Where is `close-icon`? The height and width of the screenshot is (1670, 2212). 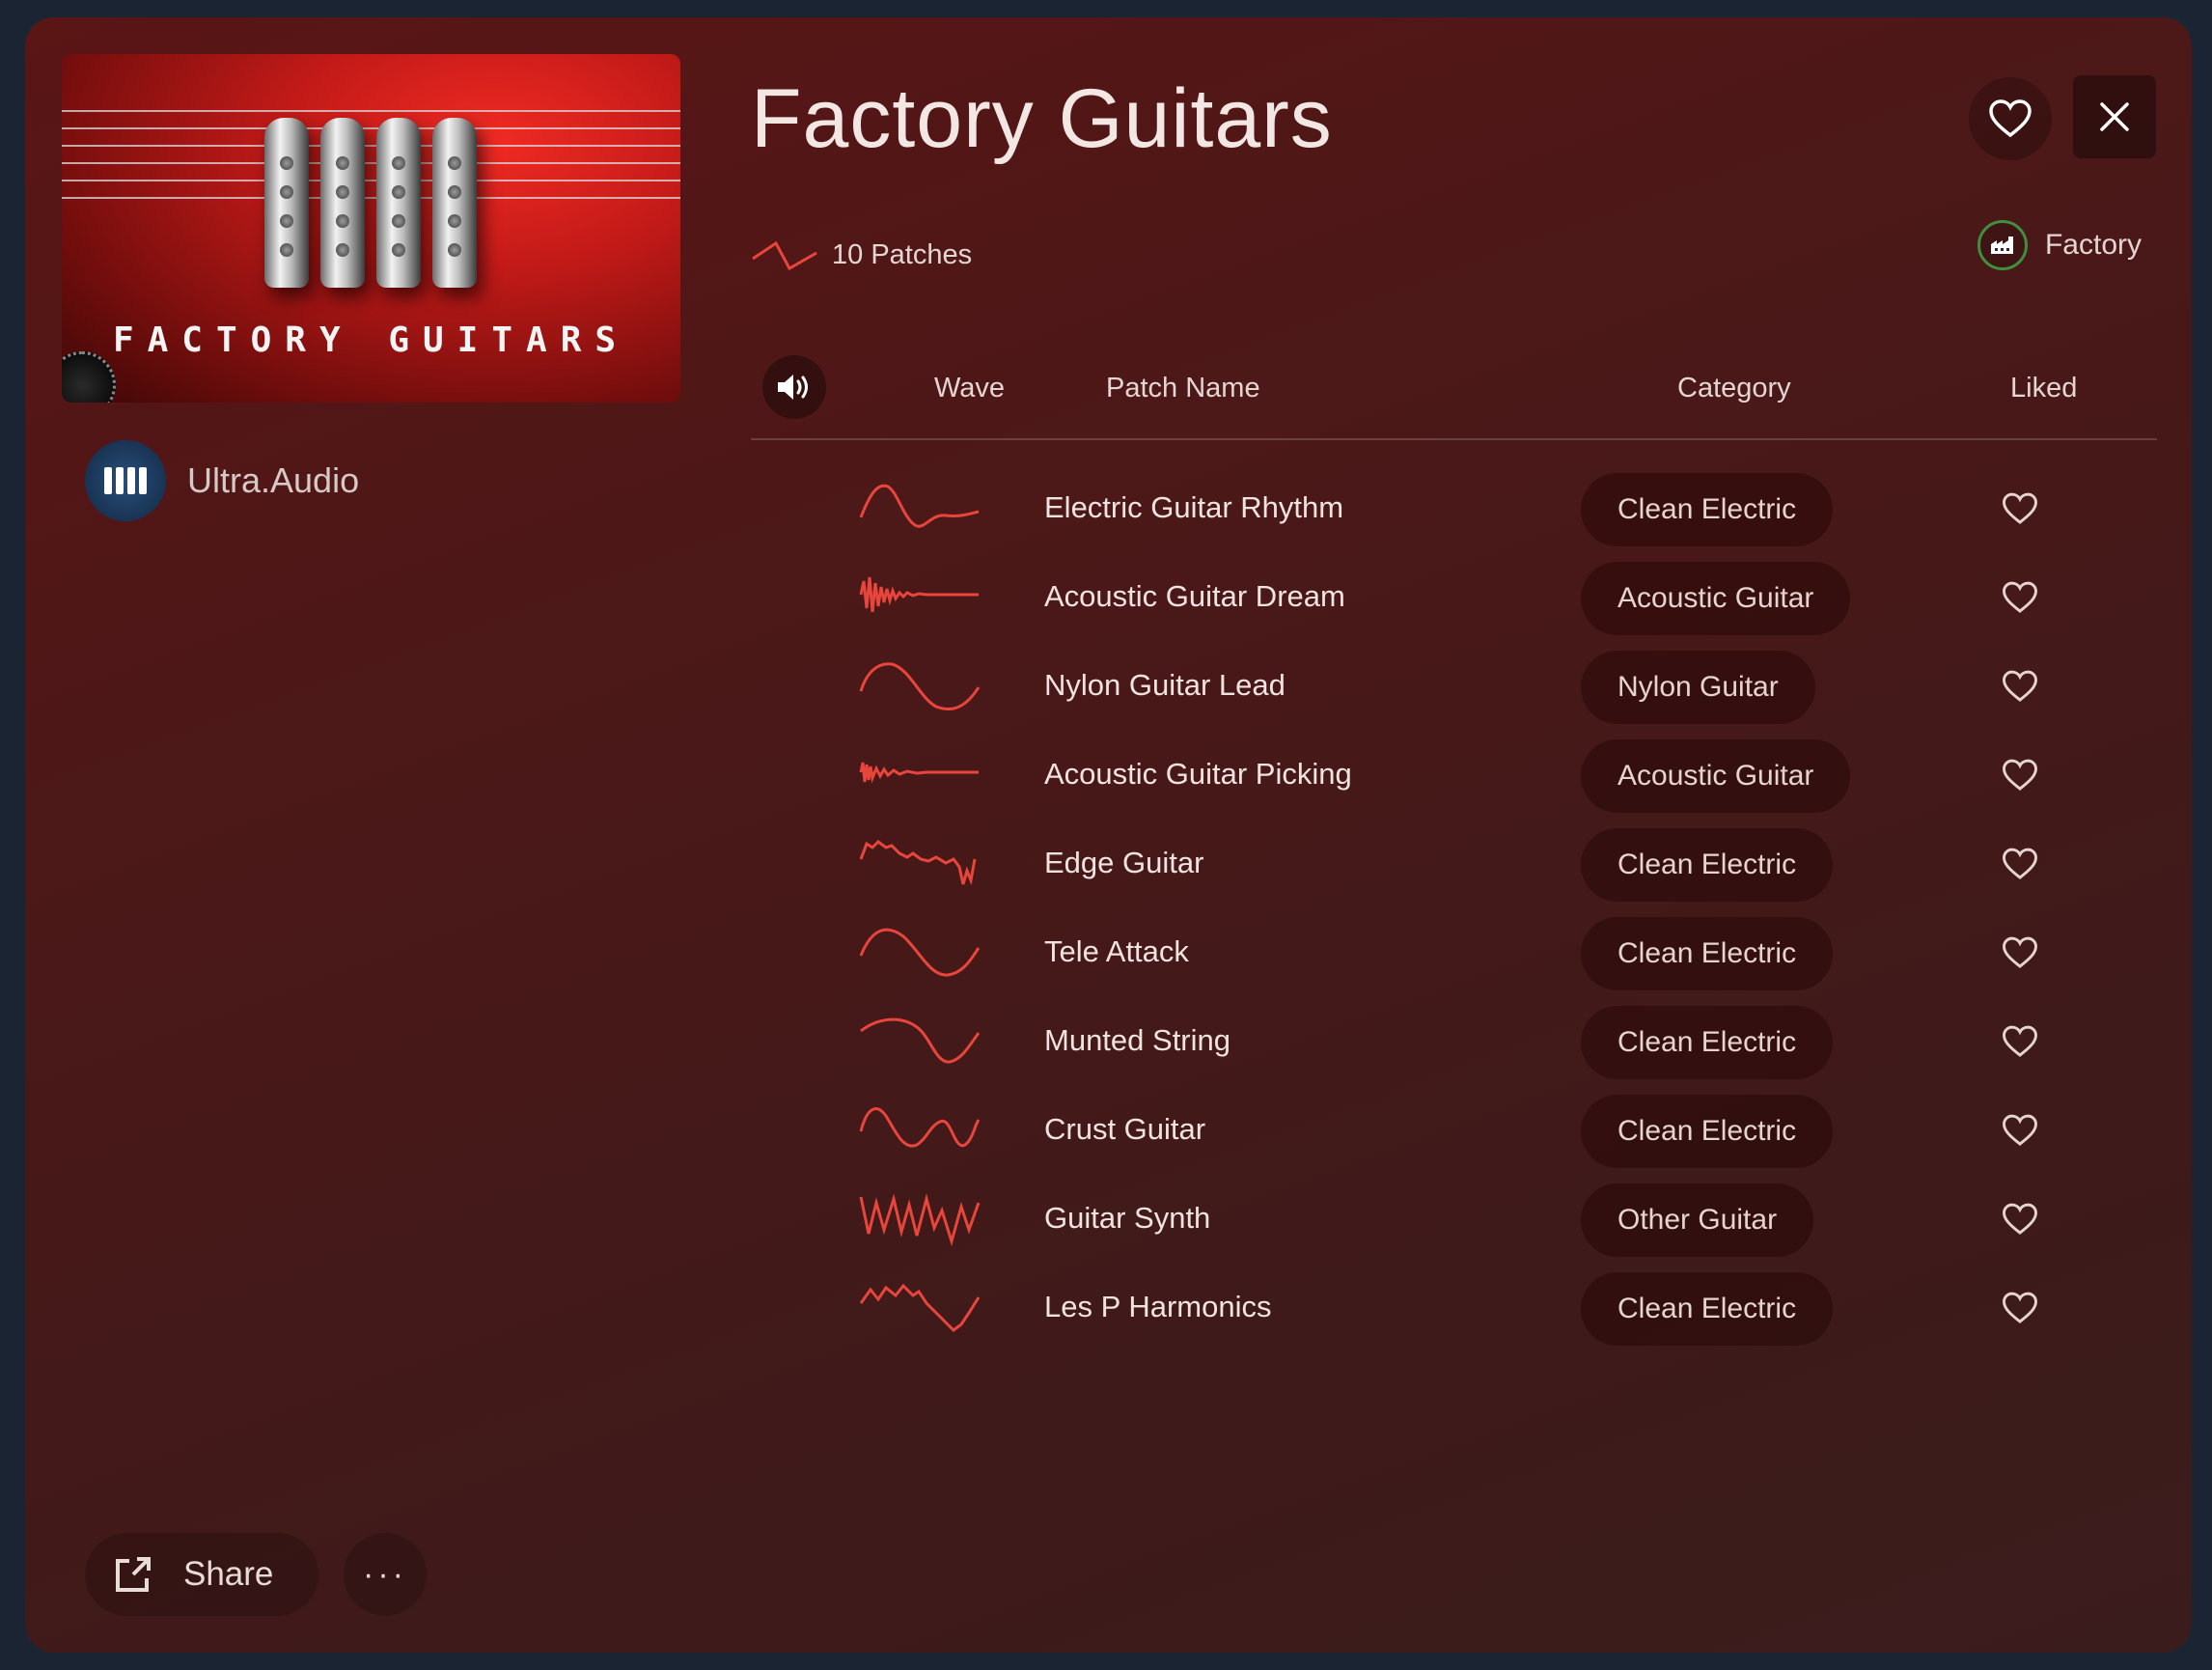
close-icon is located at coordinates (2114, 117).